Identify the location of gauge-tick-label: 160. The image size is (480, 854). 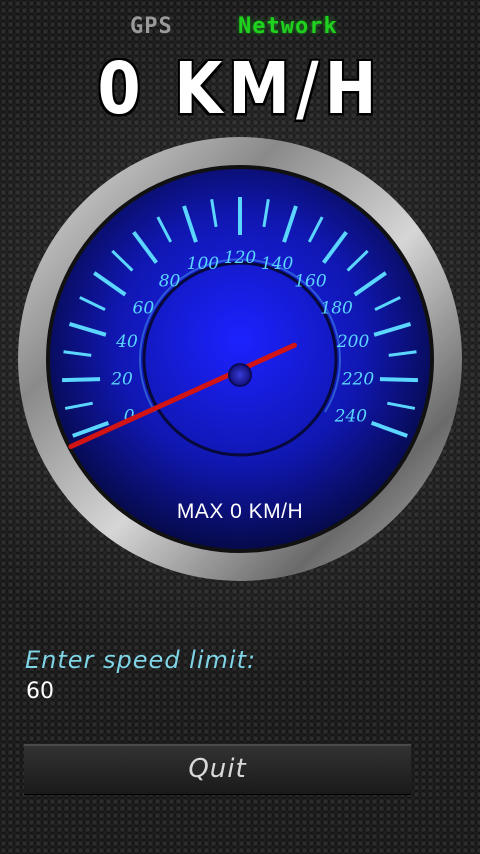
(310, 281).